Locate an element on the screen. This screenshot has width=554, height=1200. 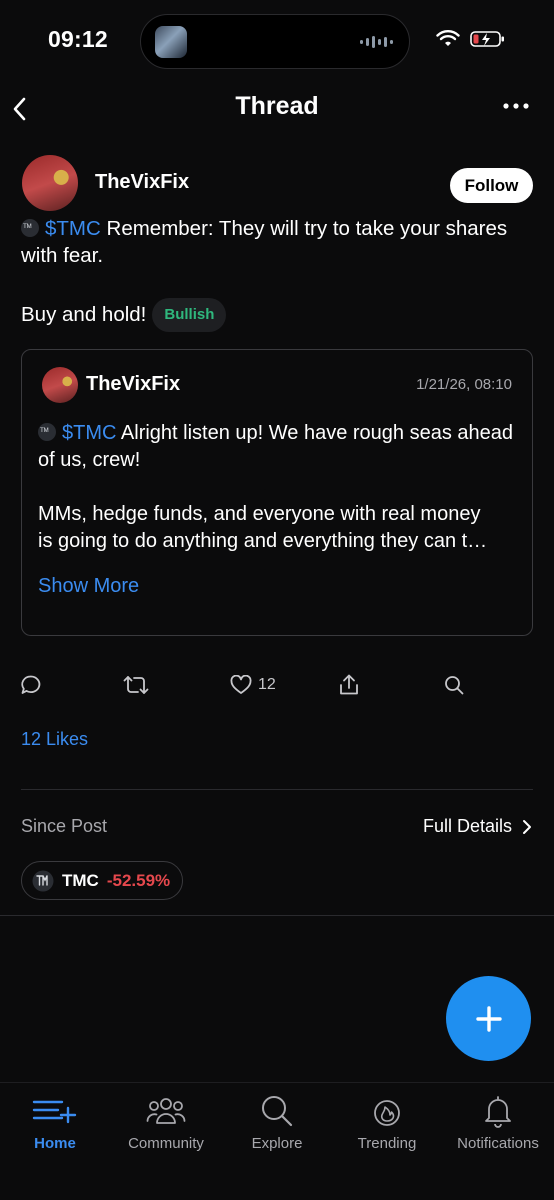
tab-home: Home is located at coordinates (55, 1121).